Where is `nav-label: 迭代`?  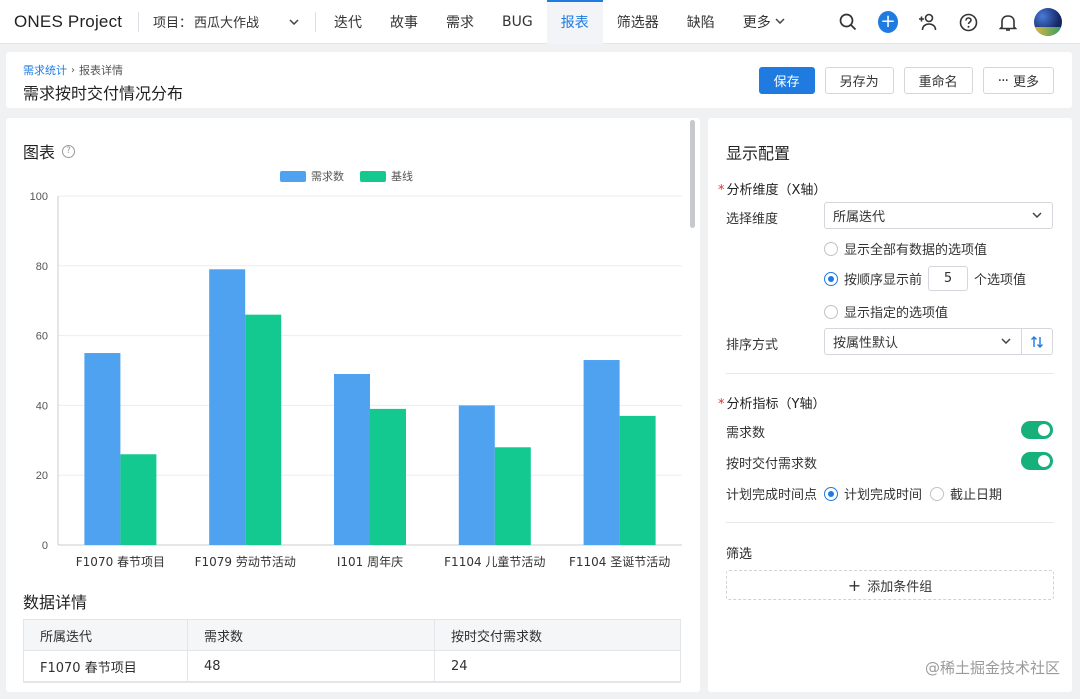 nav-label: 迭代 is located at coordinates (348, 22).